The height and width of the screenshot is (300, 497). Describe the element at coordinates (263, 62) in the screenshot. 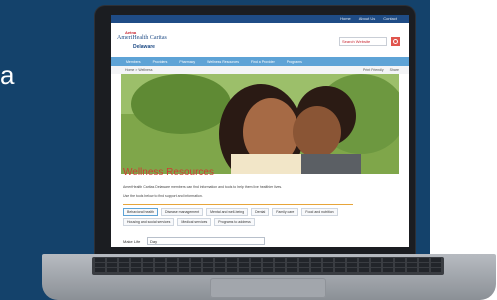

I see `nav-item-find-provider: Find a Provider` at that location.